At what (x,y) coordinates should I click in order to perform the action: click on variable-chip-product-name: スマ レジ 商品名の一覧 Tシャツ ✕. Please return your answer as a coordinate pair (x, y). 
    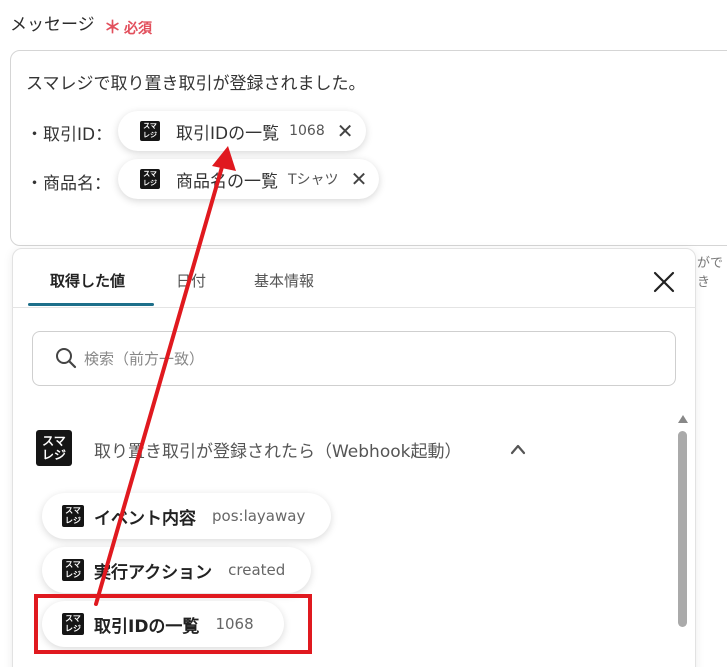
    Looking at the image, I should click on (249, 179).